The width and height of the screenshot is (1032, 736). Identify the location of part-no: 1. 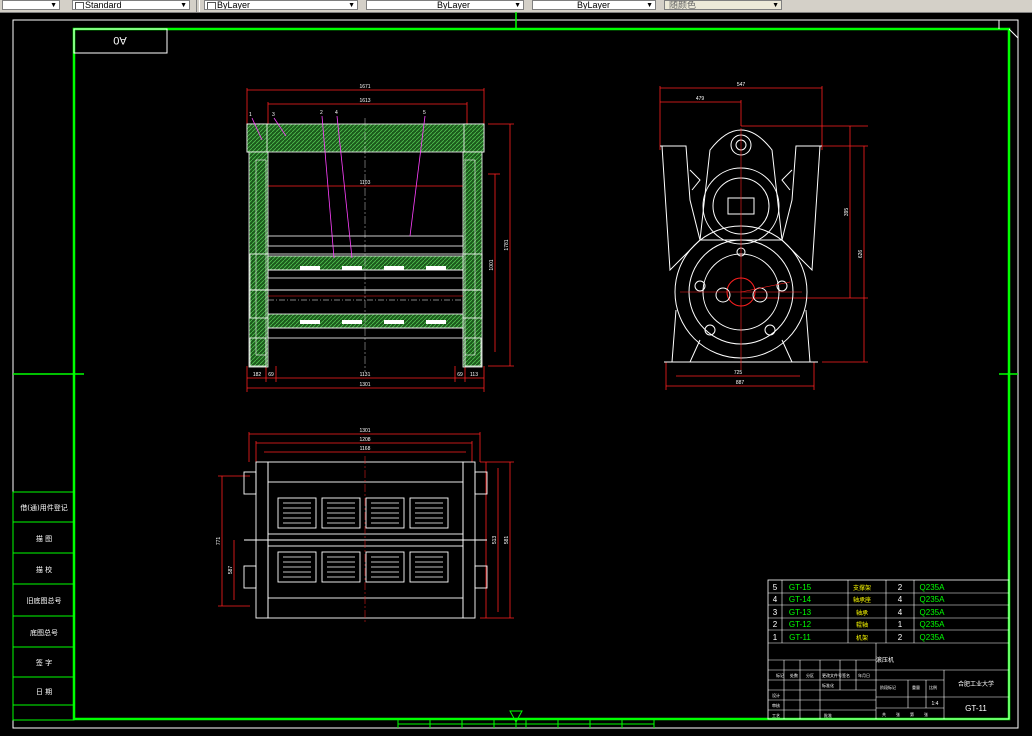
(775, 637).